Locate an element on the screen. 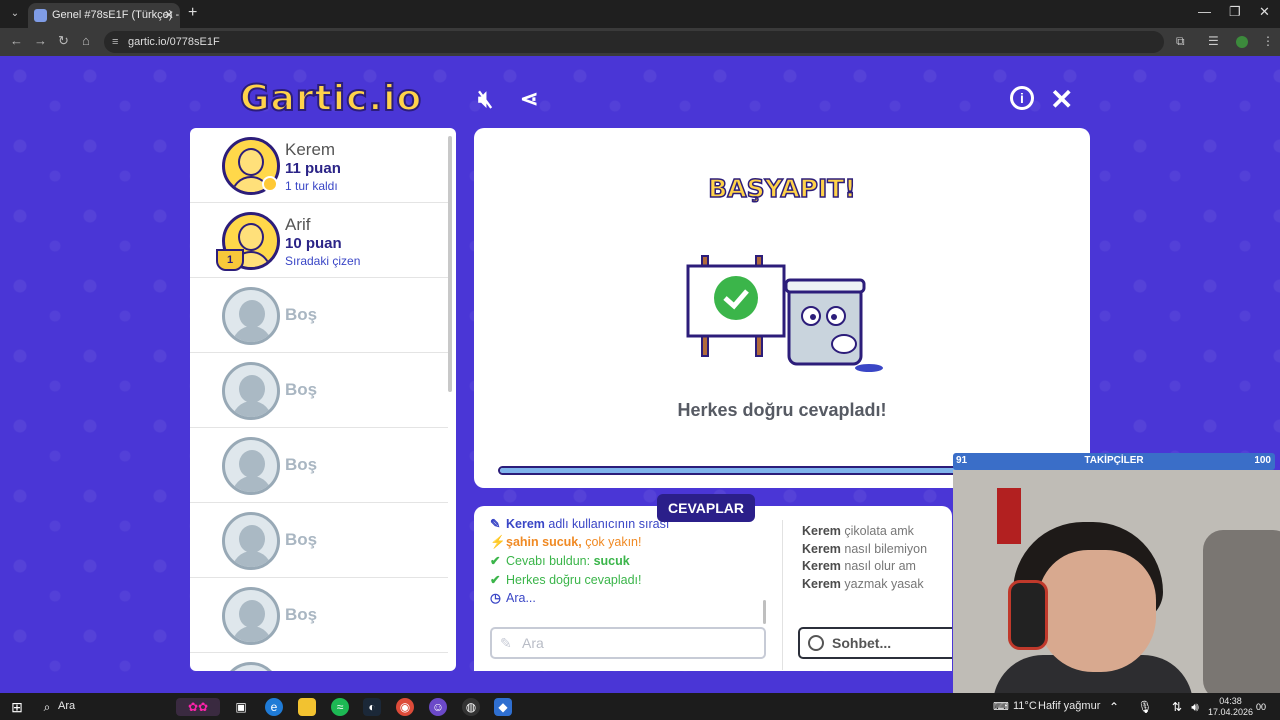 This screenshot has height=720, width=1280. answers-tab: CEVAPLAR is located at coordinates (706, 508).